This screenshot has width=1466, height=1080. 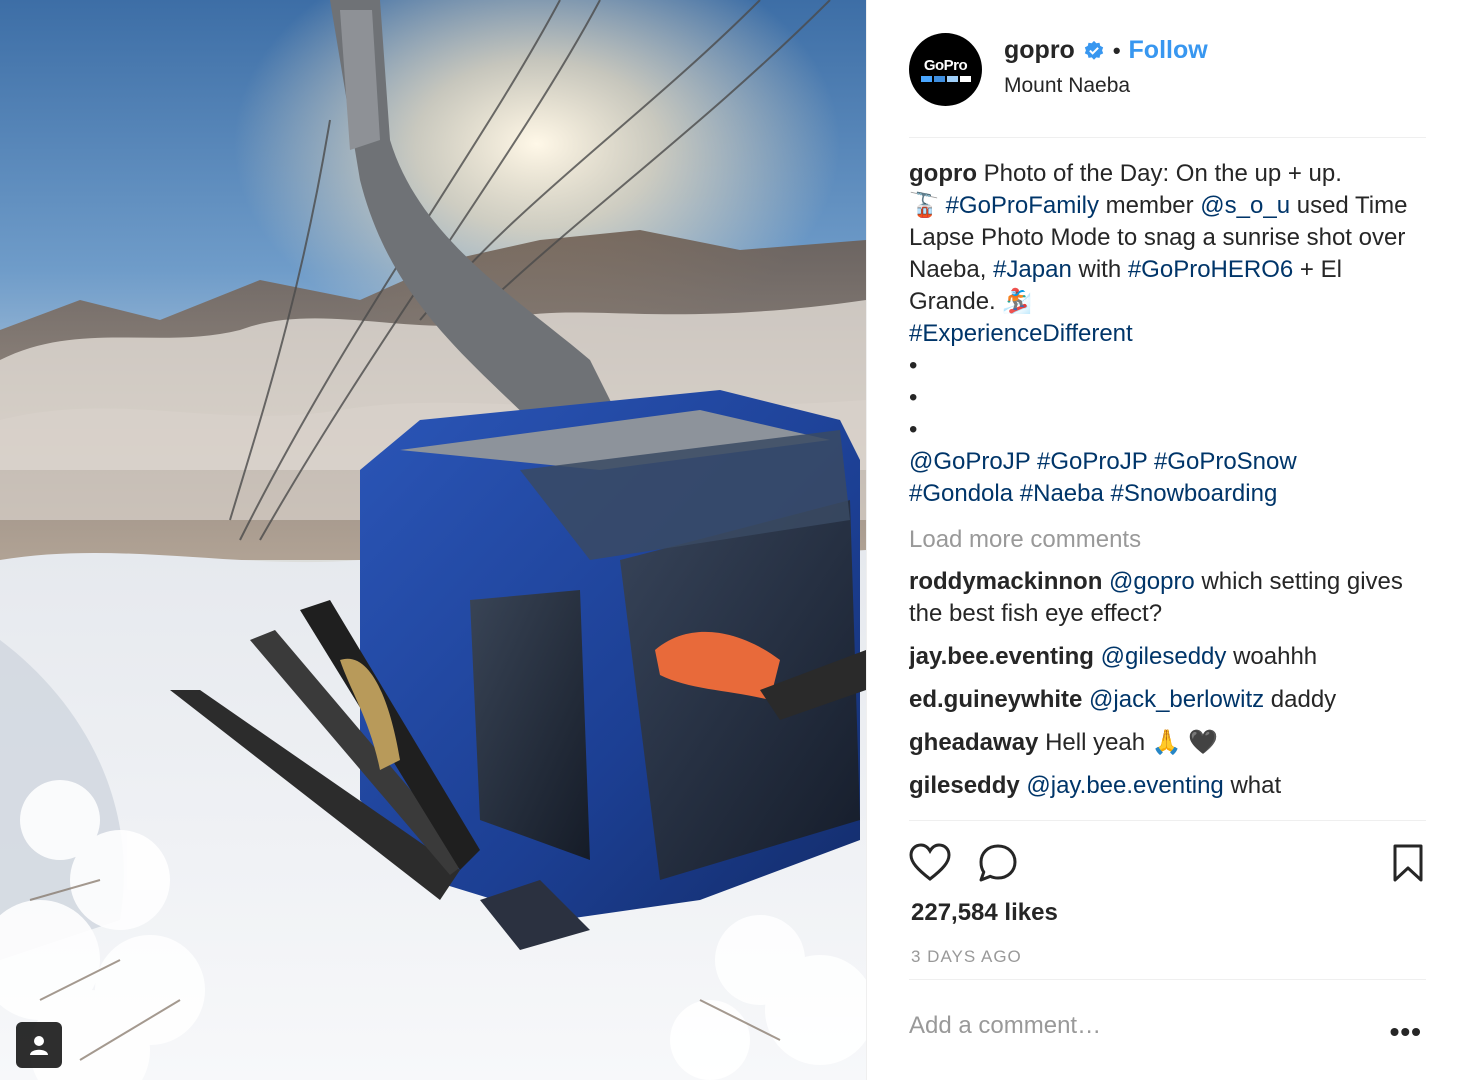 I want to click on tagged-people-button, so click(x=39, y=1045).